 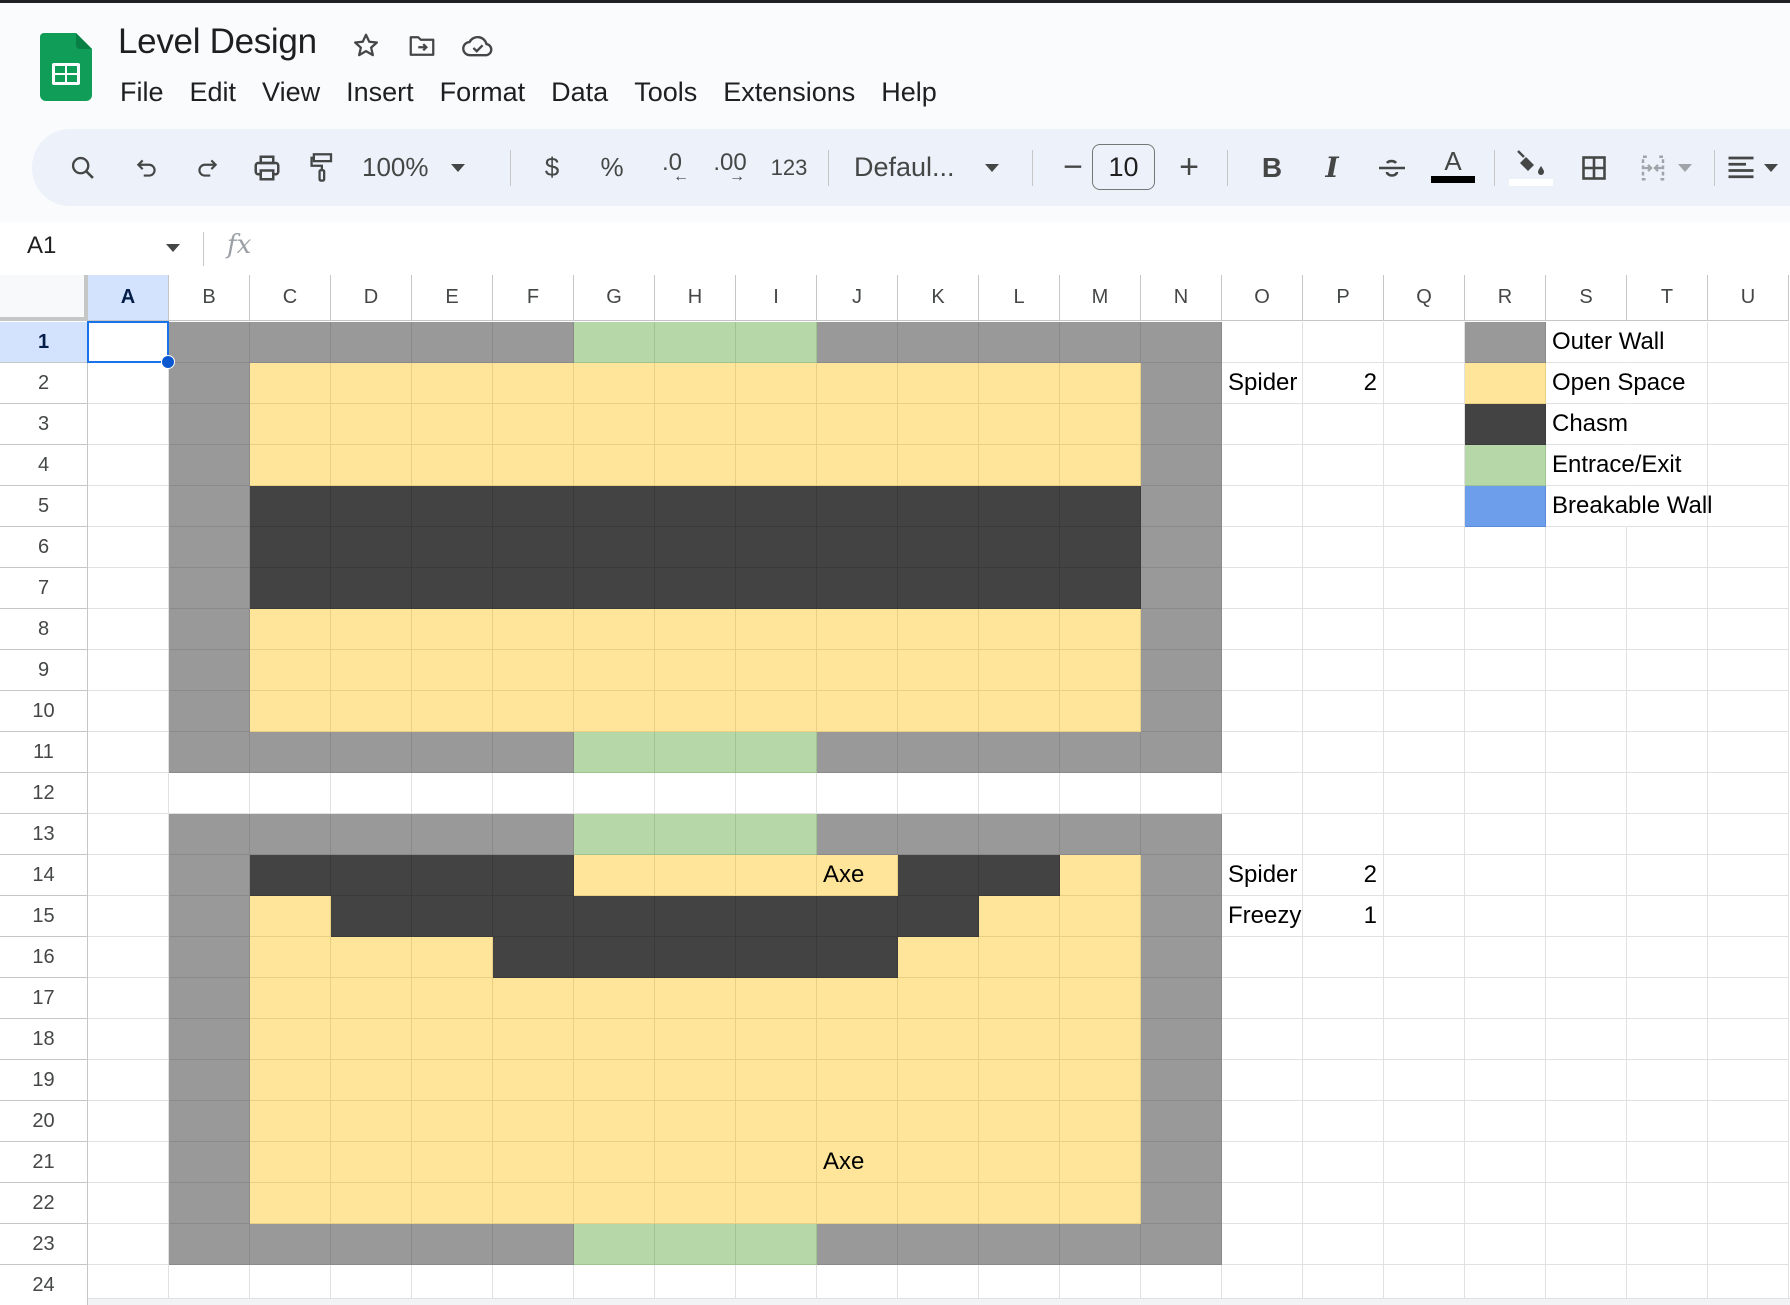 What do you see at coordinates (614, 547) in the screenshot?
I see `cell-g6` at bounding box center [614, 547].